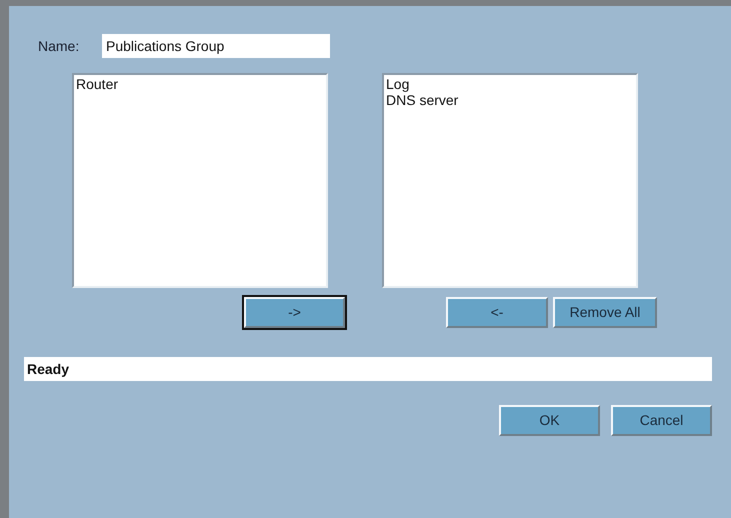  Describe the element at coordinates (510, 180) in the screenshot. I see `list-box: Log DNS server` at that location.